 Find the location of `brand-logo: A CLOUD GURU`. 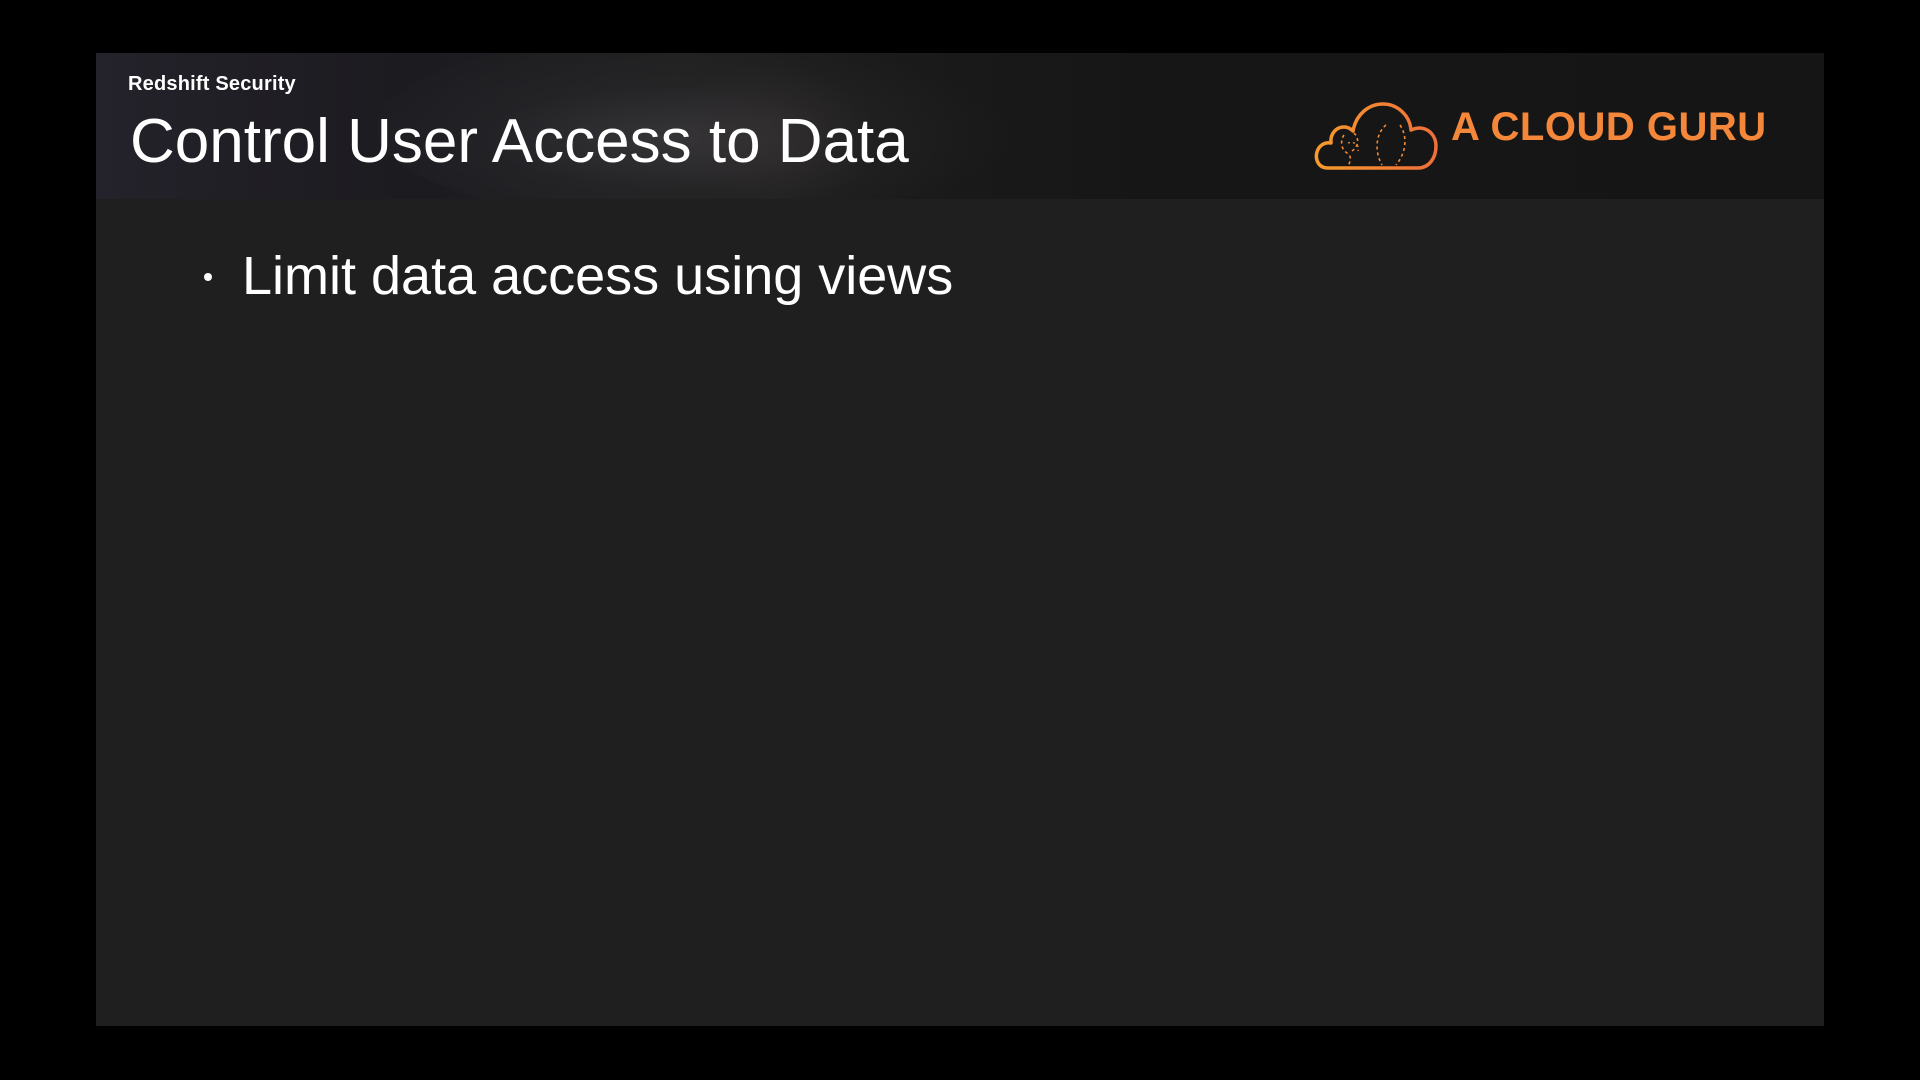

brand-logo: A CLOUD GURU is located at coordinates (1554, 134).